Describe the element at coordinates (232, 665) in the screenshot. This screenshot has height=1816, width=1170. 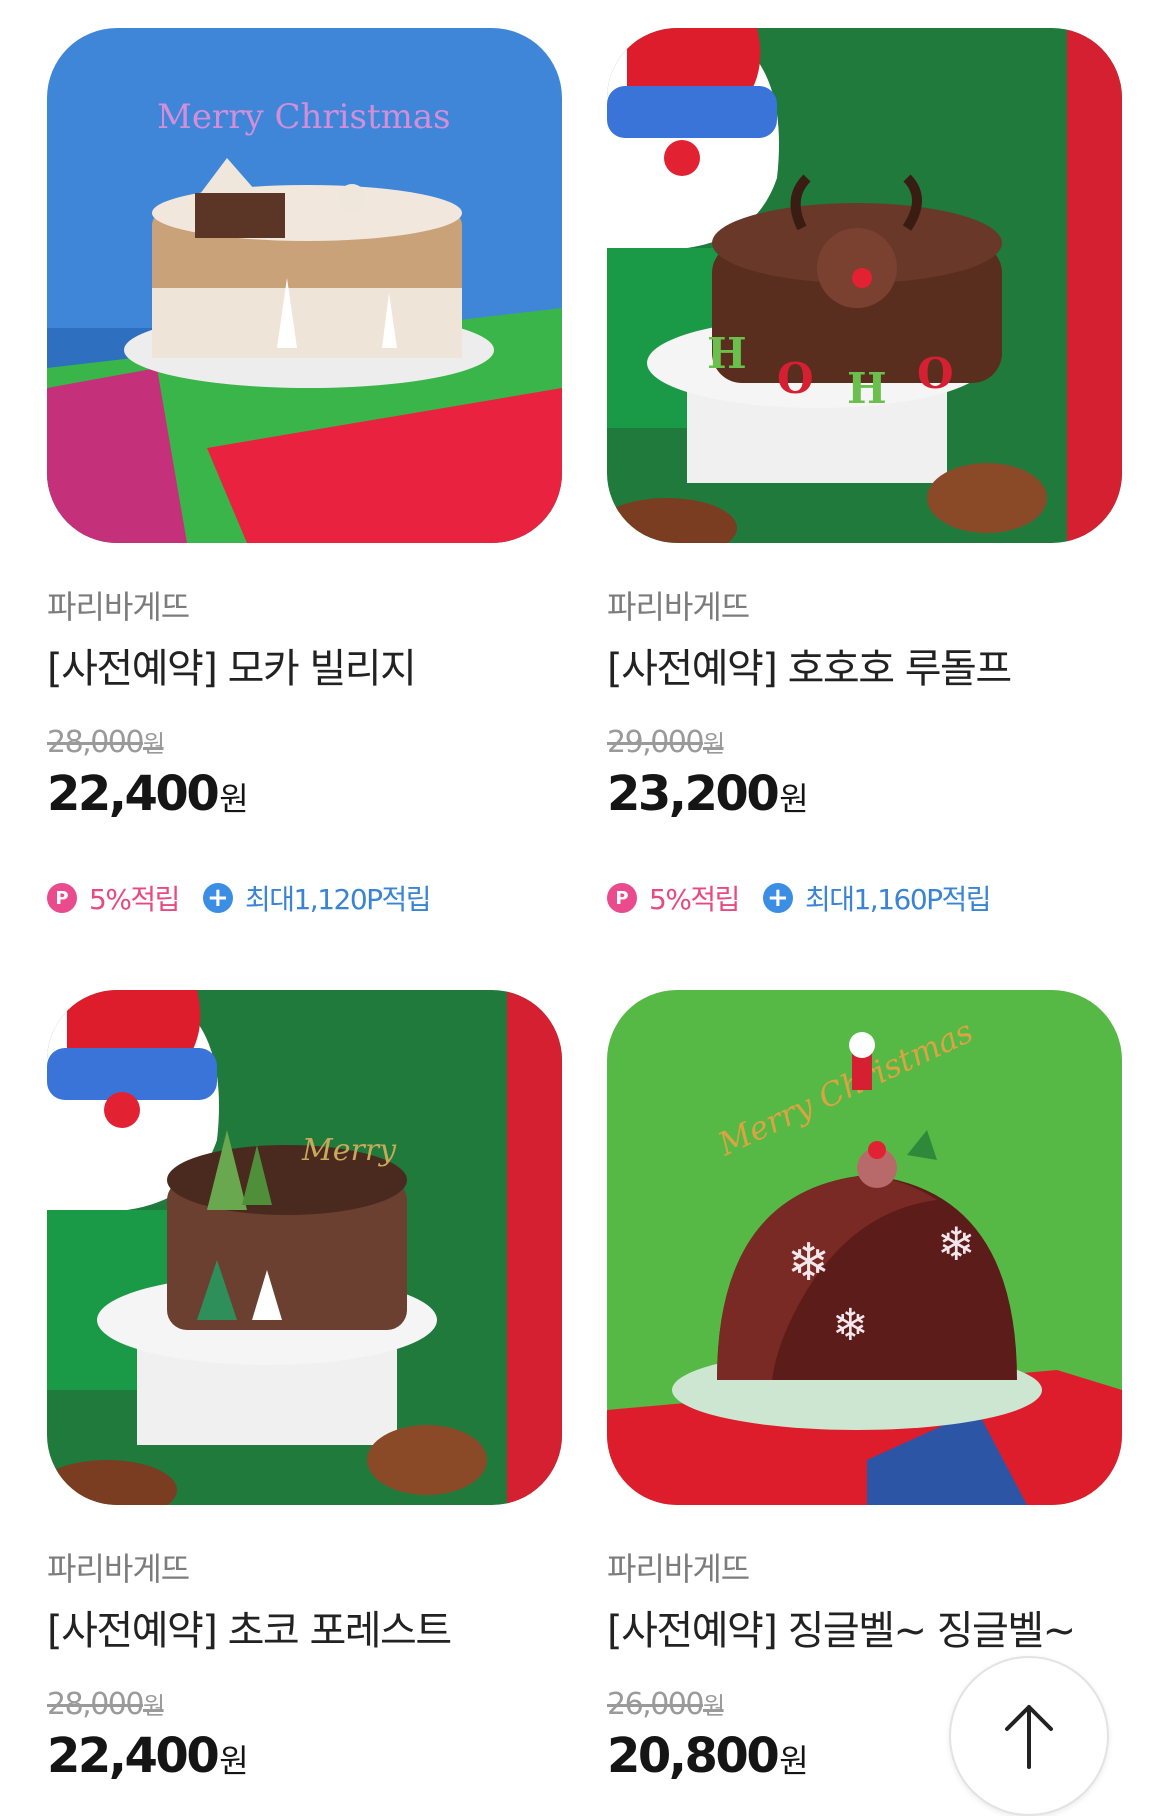
I see `product-name: [사전예약] 모카 빌리지` at that location.